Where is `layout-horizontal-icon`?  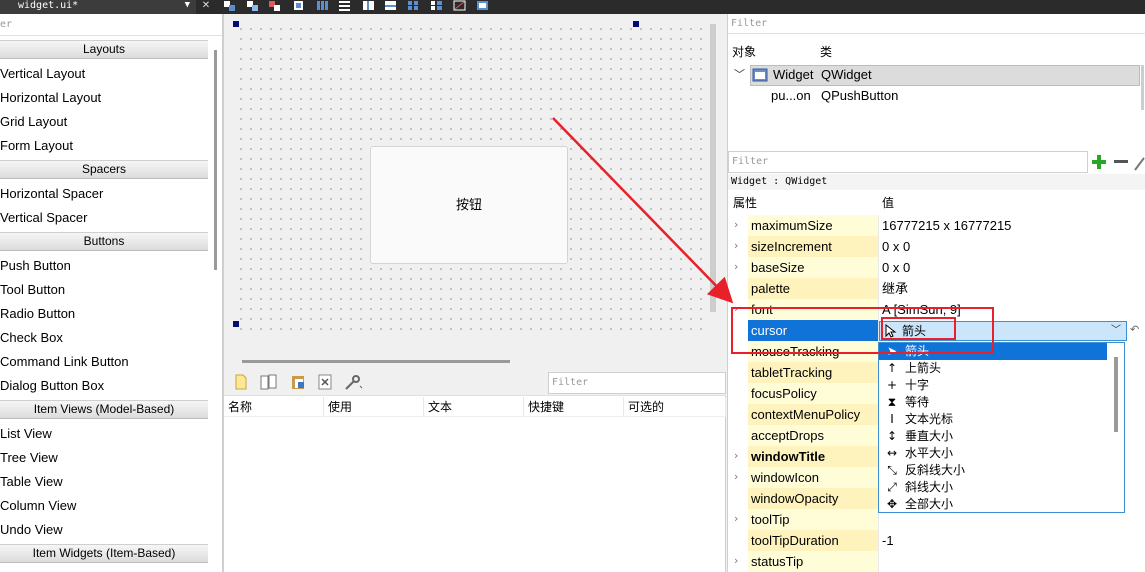 layout-horizontal-icon is located at coordinates (322, 5).